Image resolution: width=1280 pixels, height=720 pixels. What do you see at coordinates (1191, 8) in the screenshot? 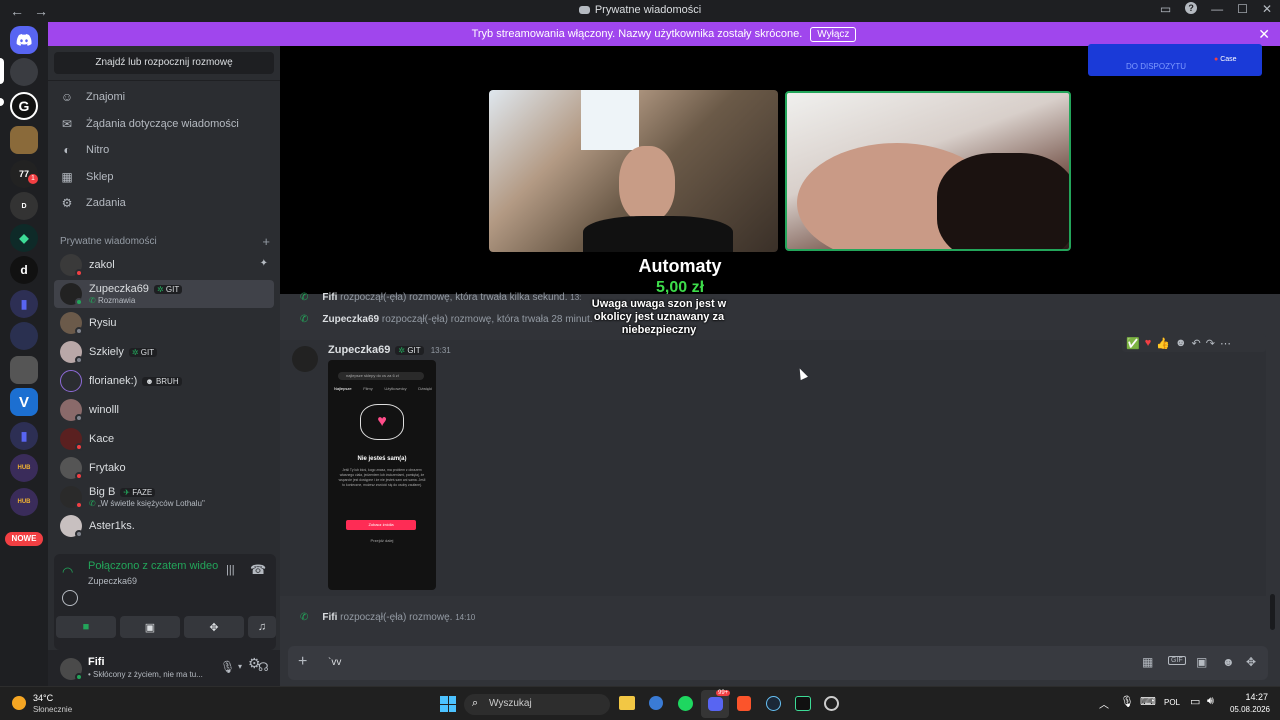
I see `help-icon: ?` at bounding box center [1191, 8].